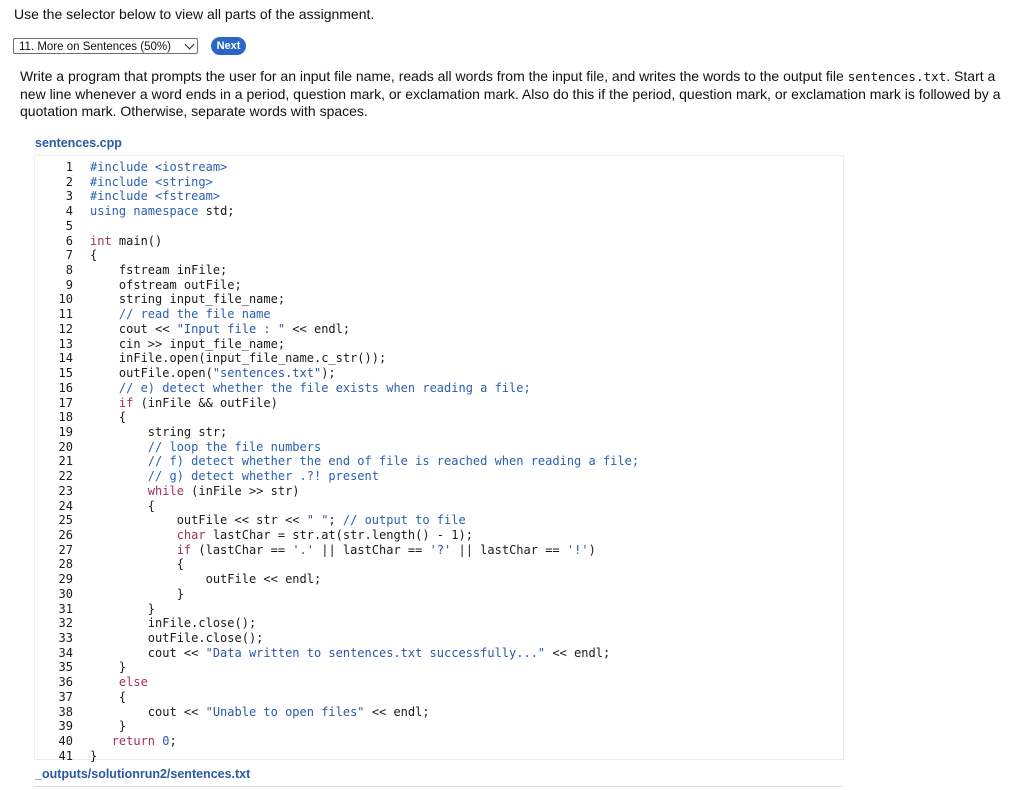 Image resolution: width=1024 pixels, height=790 pixels. Describe the element at coordinates (65, 755) in the screenshot. I see `line-number: 41` at that location.